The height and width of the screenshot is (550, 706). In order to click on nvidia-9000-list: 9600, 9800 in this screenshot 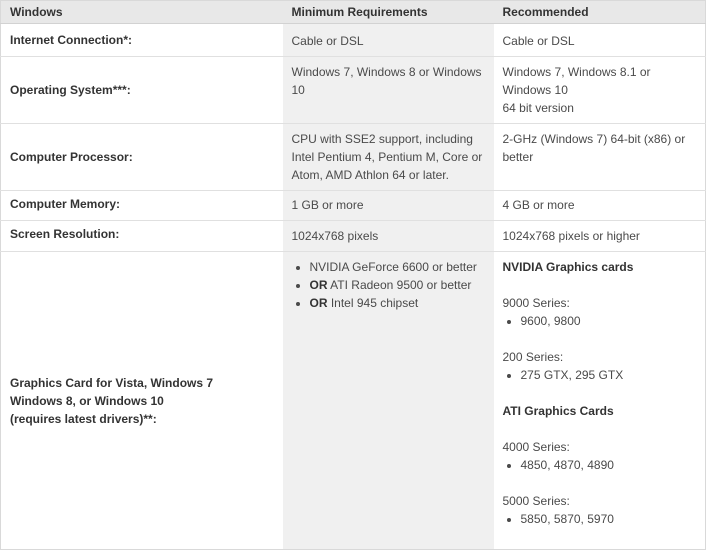, I will do `click(600, 321)`.